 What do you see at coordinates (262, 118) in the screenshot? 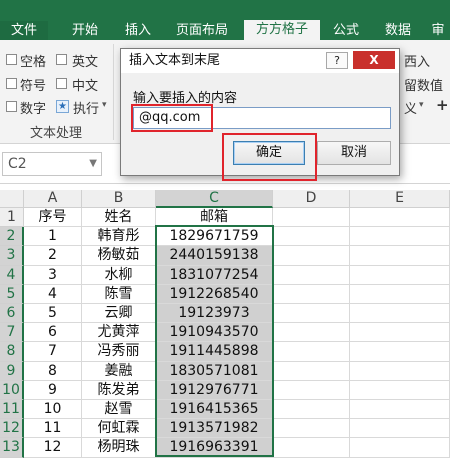
I see `insert-text-input: @qq.com` at bounding box center [262, 118].